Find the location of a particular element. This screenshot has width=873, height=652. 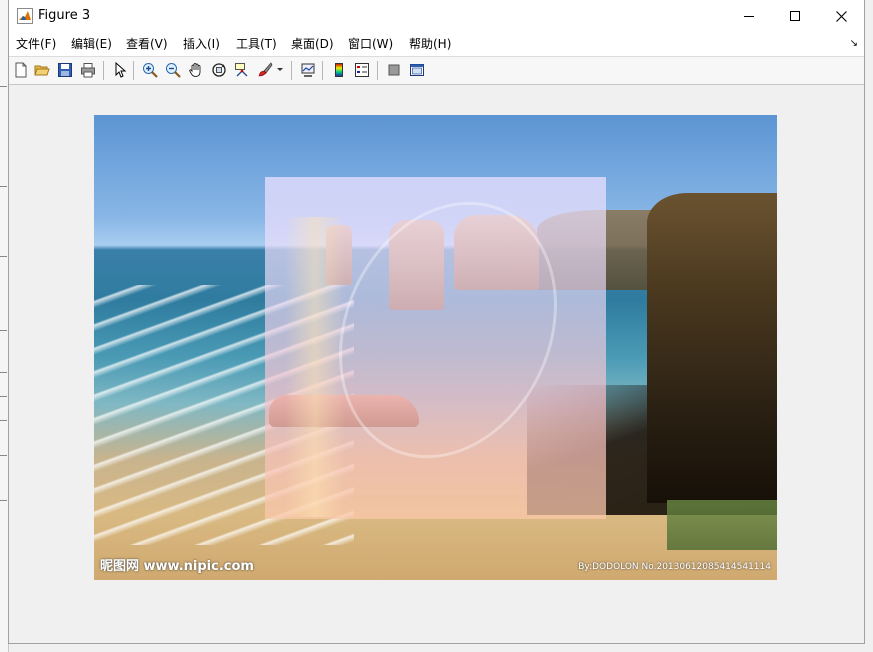

watermark-right: By:DODOLON No.20130612085414541114 is located at coordinates (674, 567).